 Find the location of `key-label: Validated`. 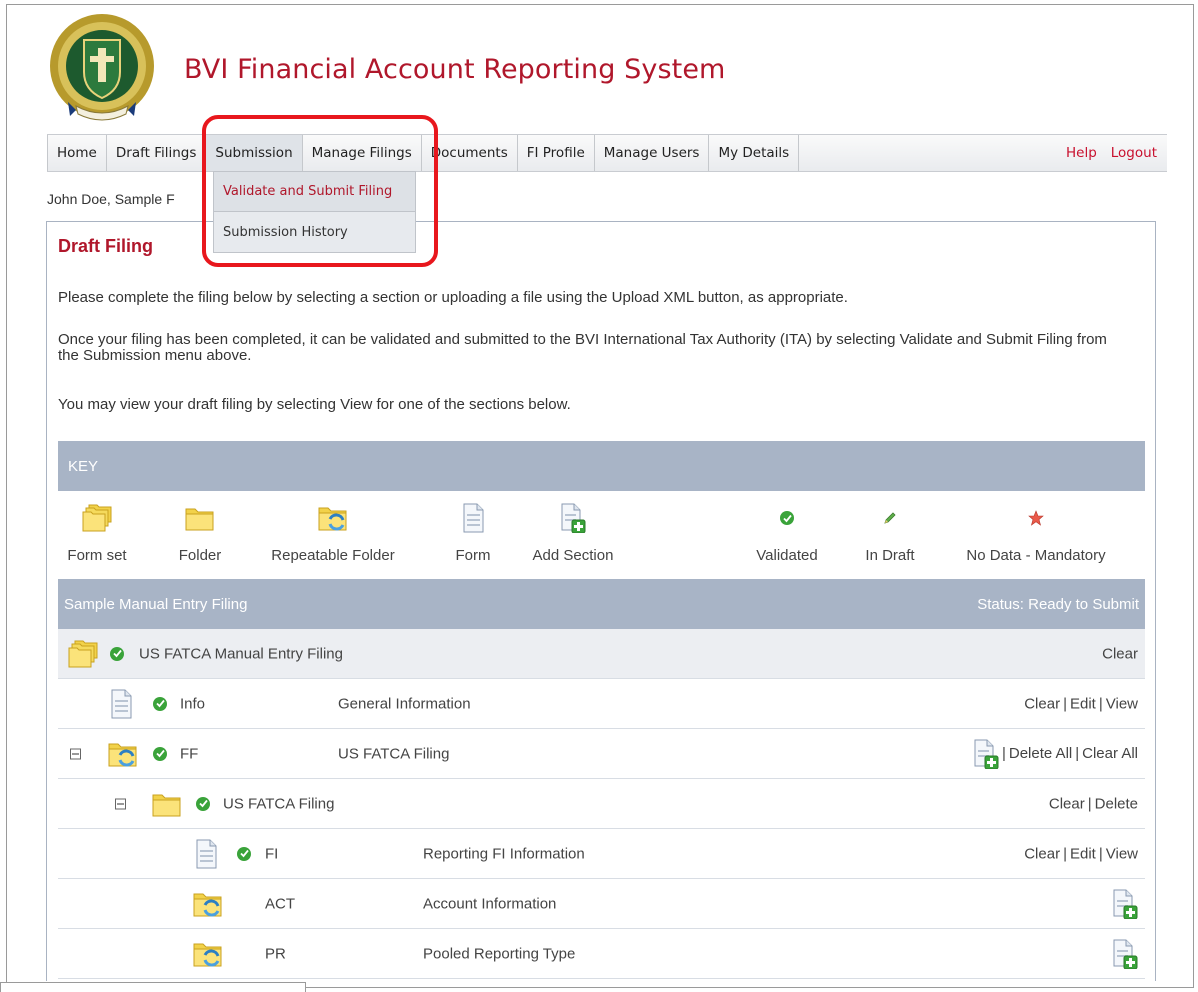

key-label: Validated is located at coordinates (787, 555).